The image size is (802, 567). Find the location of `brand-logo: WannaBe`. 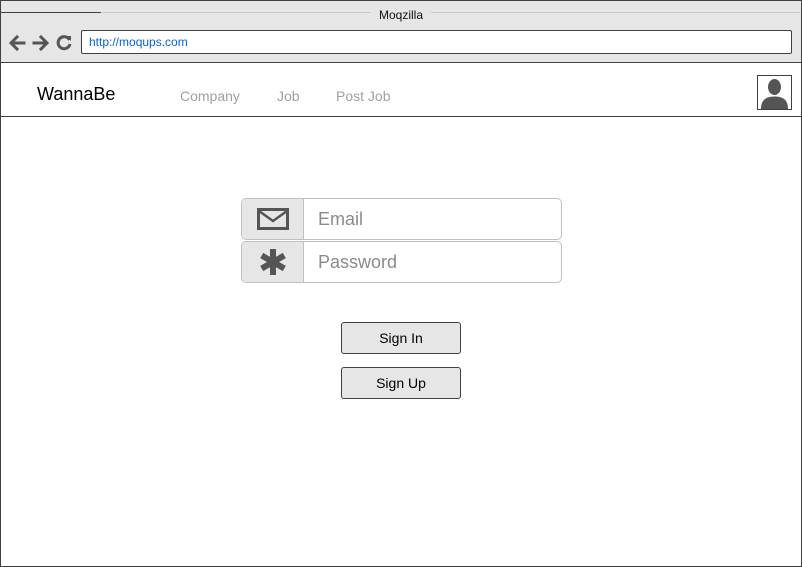

brand-logo: WannaBe is located at coordinates (76, 94).